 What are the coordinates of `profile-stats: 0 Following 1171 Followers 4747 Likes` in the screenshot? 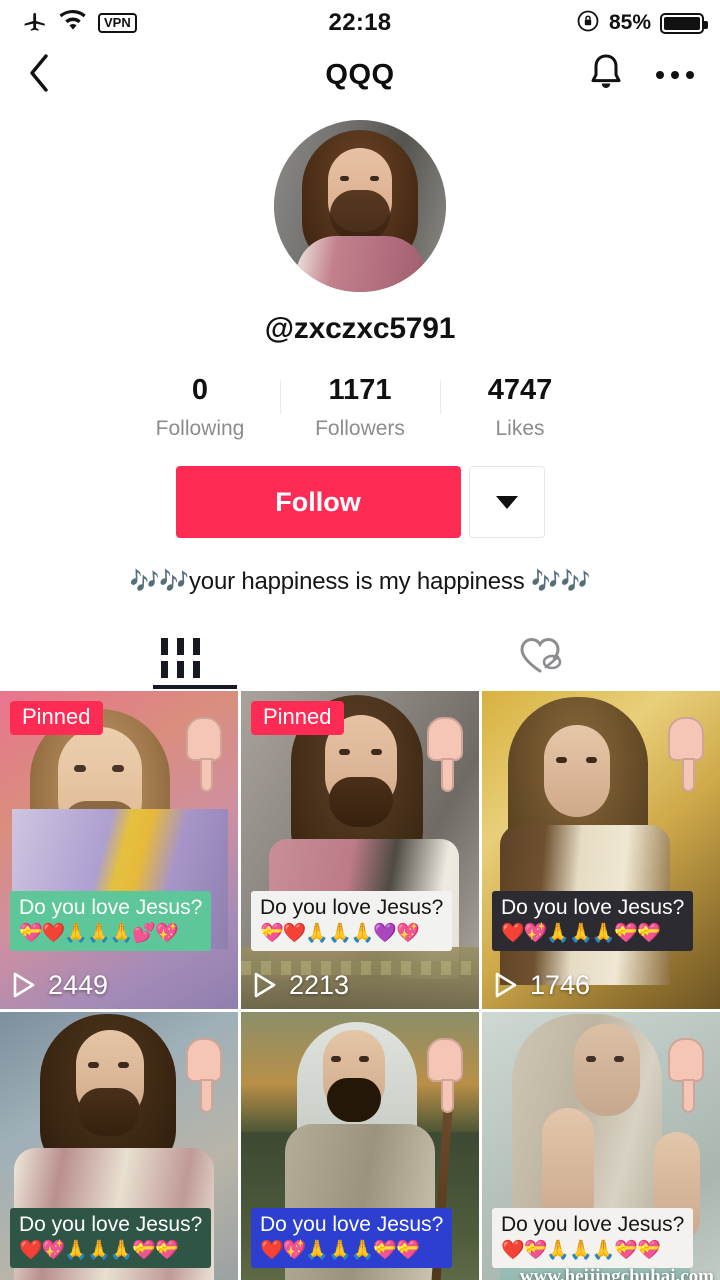 It's located at (360, 407).